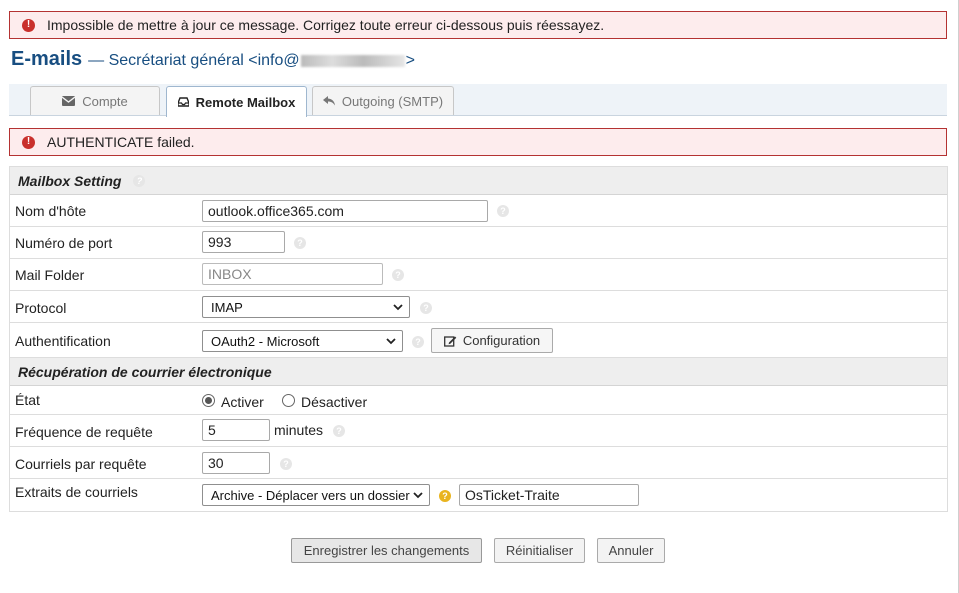  Describe the element at coordinates (41, 308) in the screenshot. I see `protocol-label: Protocol` at that location.